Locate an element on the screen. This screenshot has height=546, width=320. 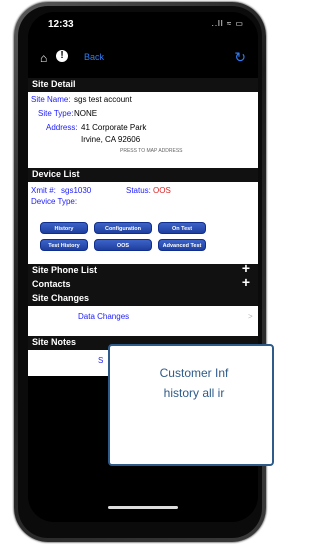
site-notes-partial-link: S is located at coordinates (100, 360).